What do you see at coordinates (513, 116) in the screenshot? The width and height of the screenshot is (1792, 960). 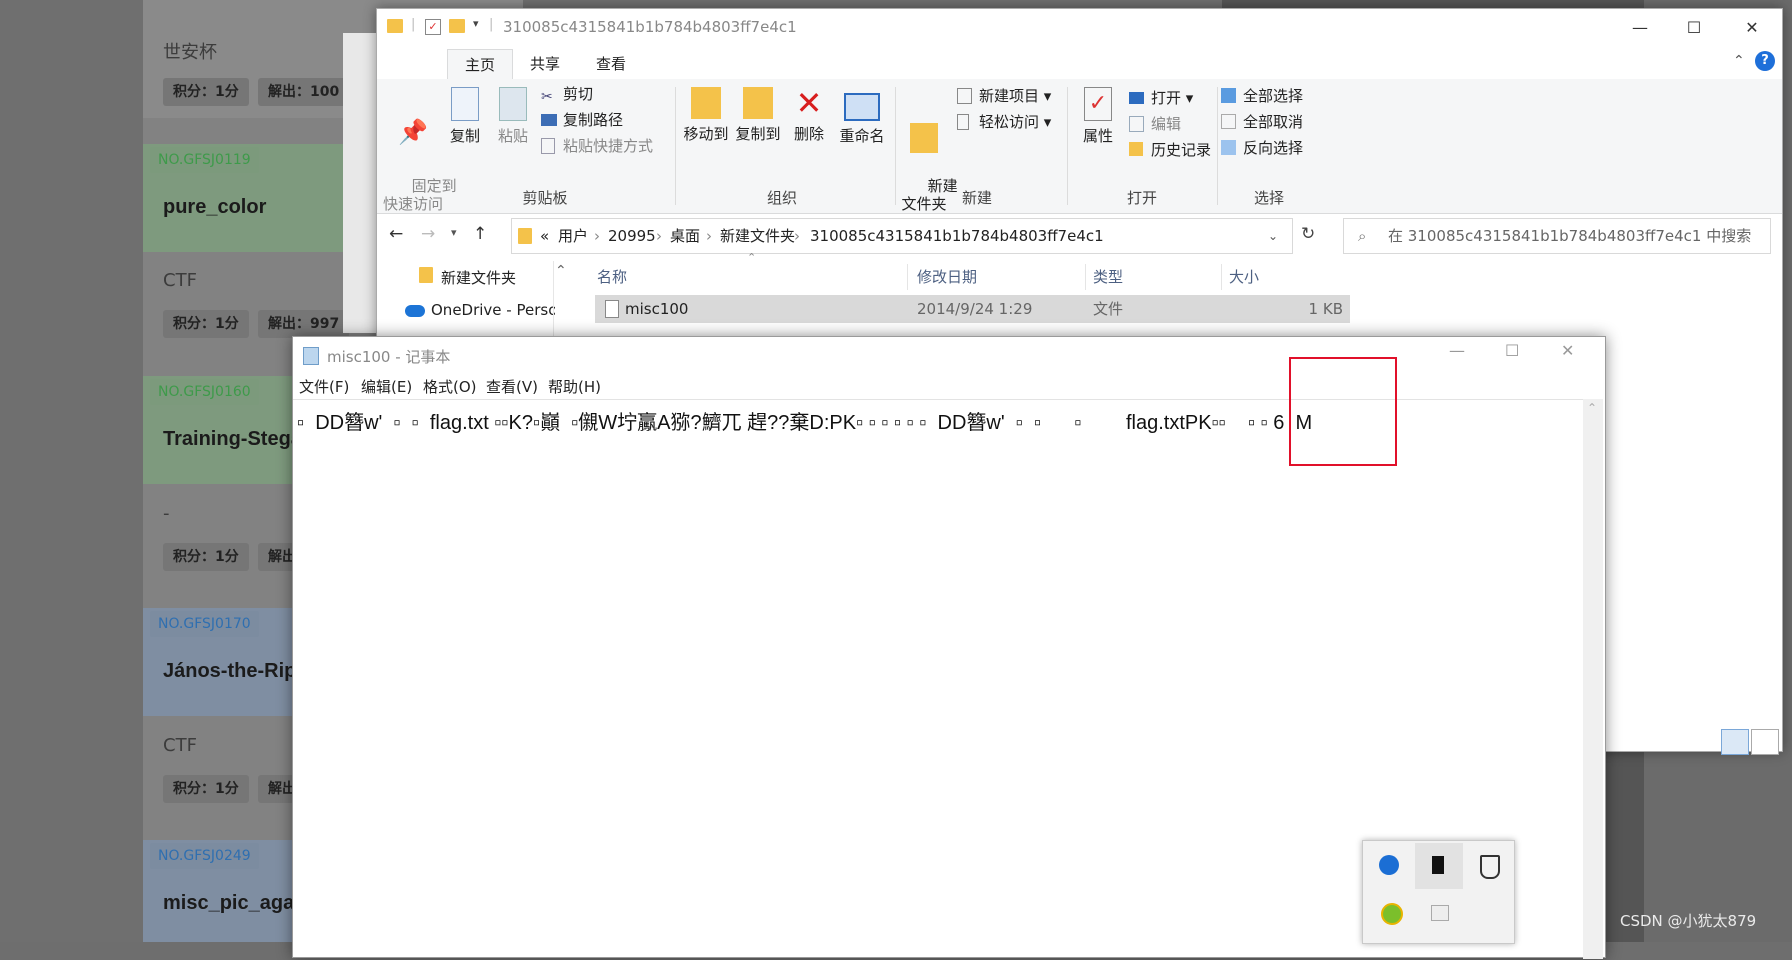 I see `paste-button: 粘贴` at bounding box center [513, 116].